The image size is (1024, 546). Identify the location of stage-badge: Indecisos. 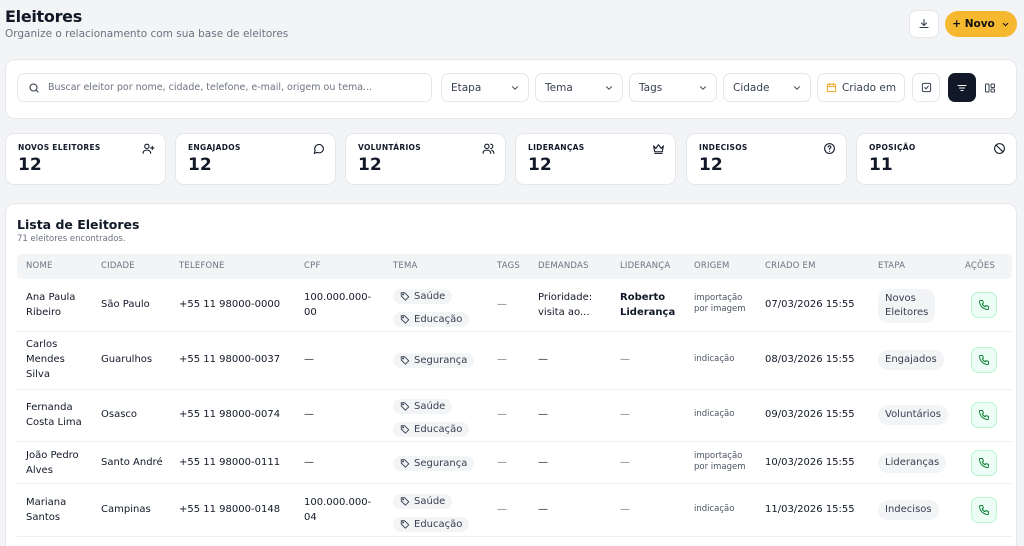
(908, 510).